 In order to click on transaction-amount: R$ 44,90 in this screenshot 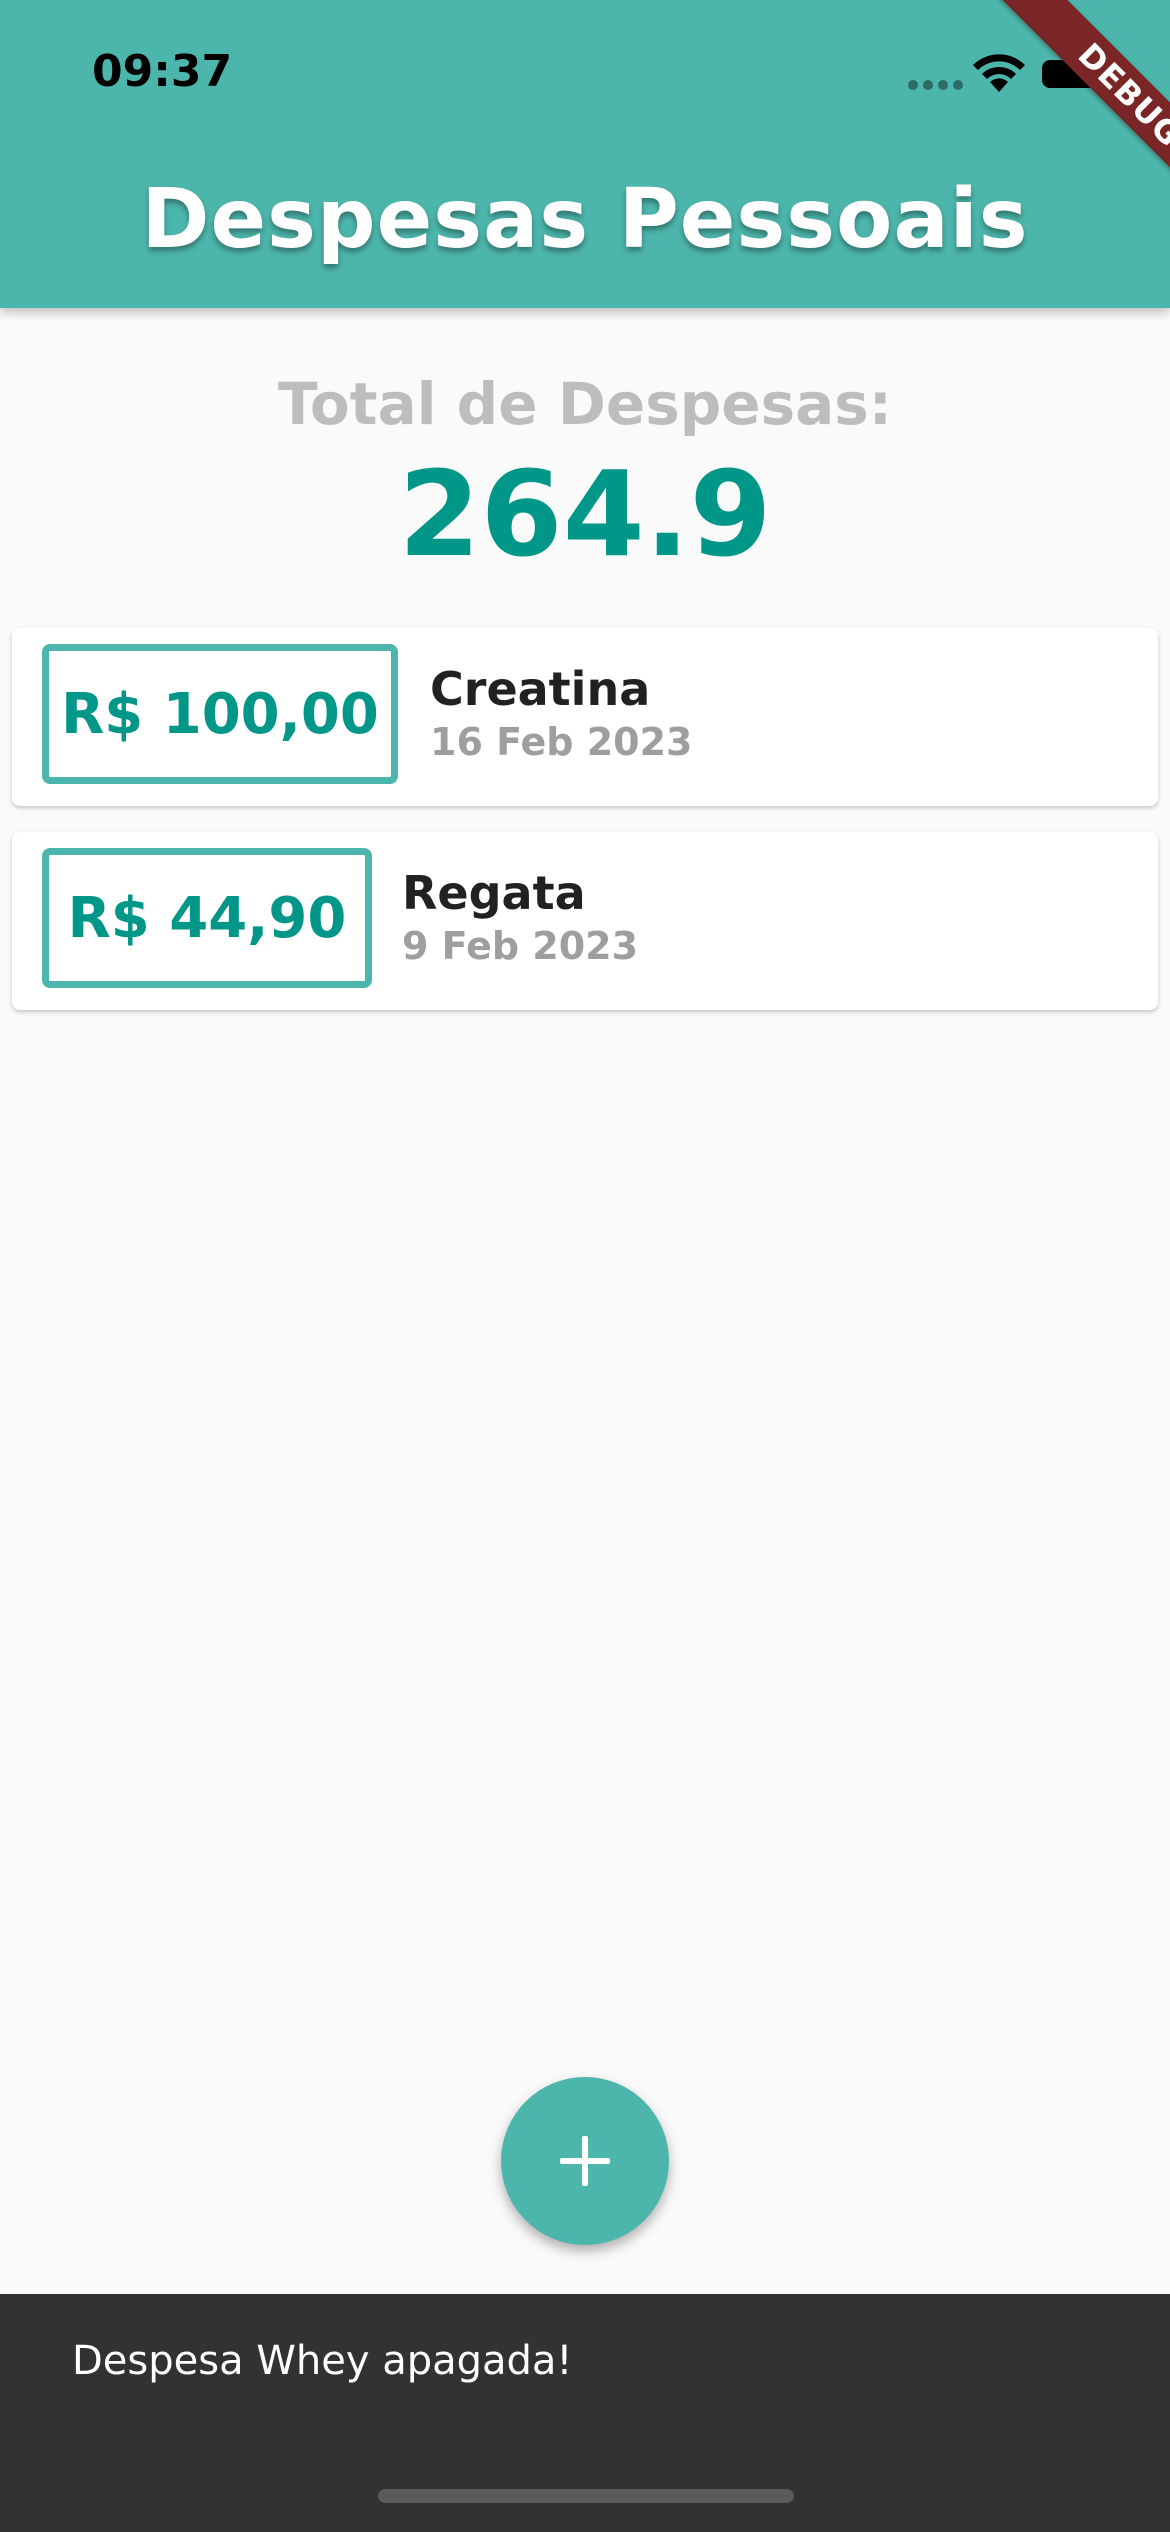, I will do `click(207, 918)`.